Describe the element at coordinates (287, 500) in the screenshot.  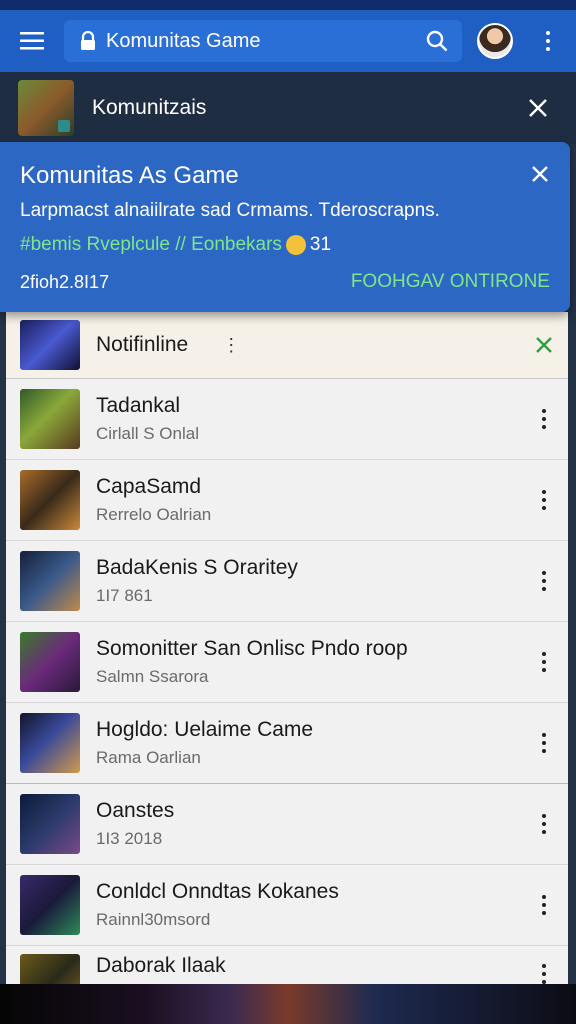
I see `list-item: CapaSamd Rerrelo Oalrian` at that location.